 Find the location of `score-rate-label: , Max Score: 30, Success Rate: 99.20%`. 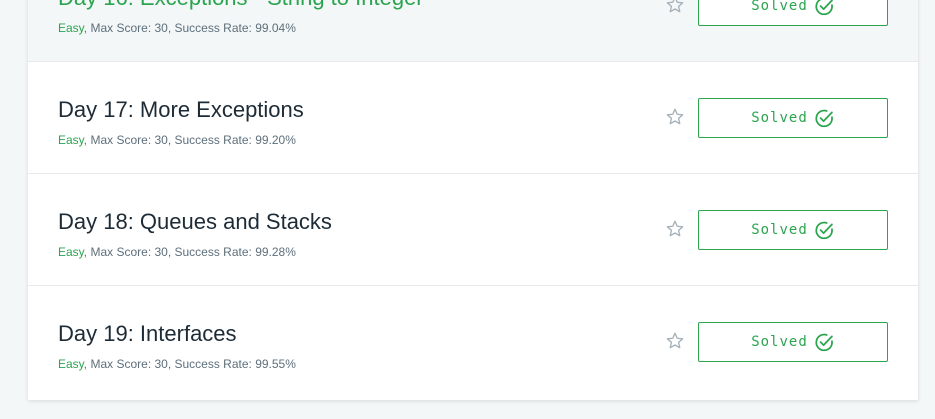

score-rate-label: , Max Score: 30, Success Rate: 99.20% is located at coordinates (189, 140).